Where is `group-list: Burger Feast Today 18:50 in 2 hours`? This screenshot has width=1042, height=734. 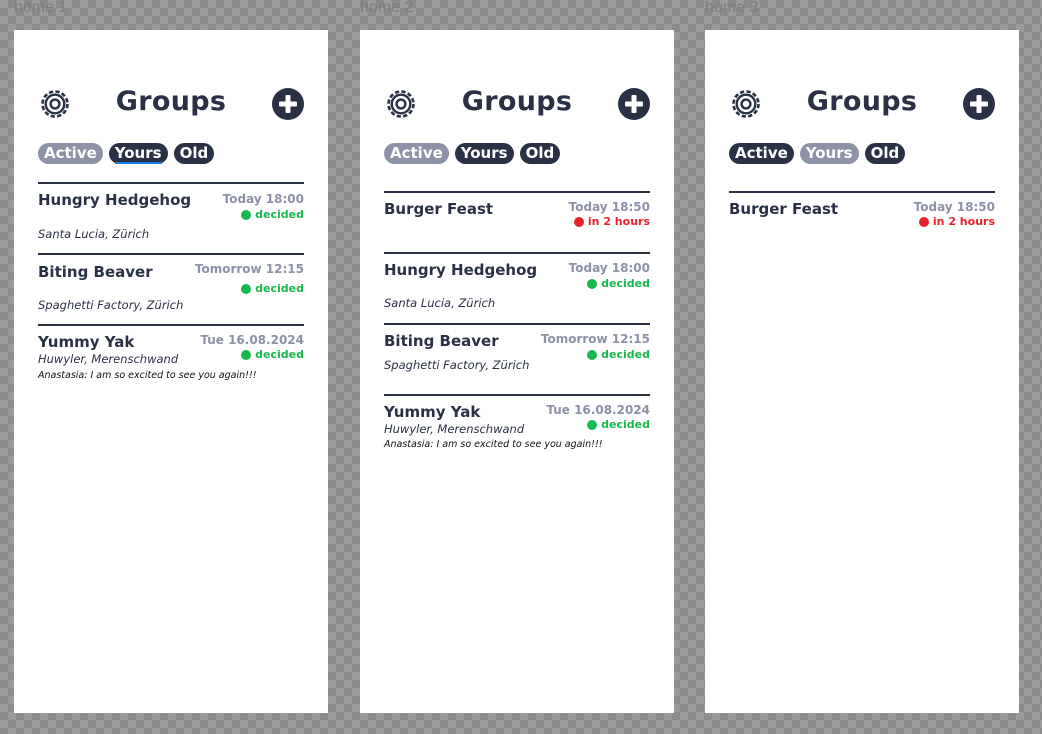 group-list: Burger Feast Today 18:50 in 2 hours is located at coordinates (862, 221).